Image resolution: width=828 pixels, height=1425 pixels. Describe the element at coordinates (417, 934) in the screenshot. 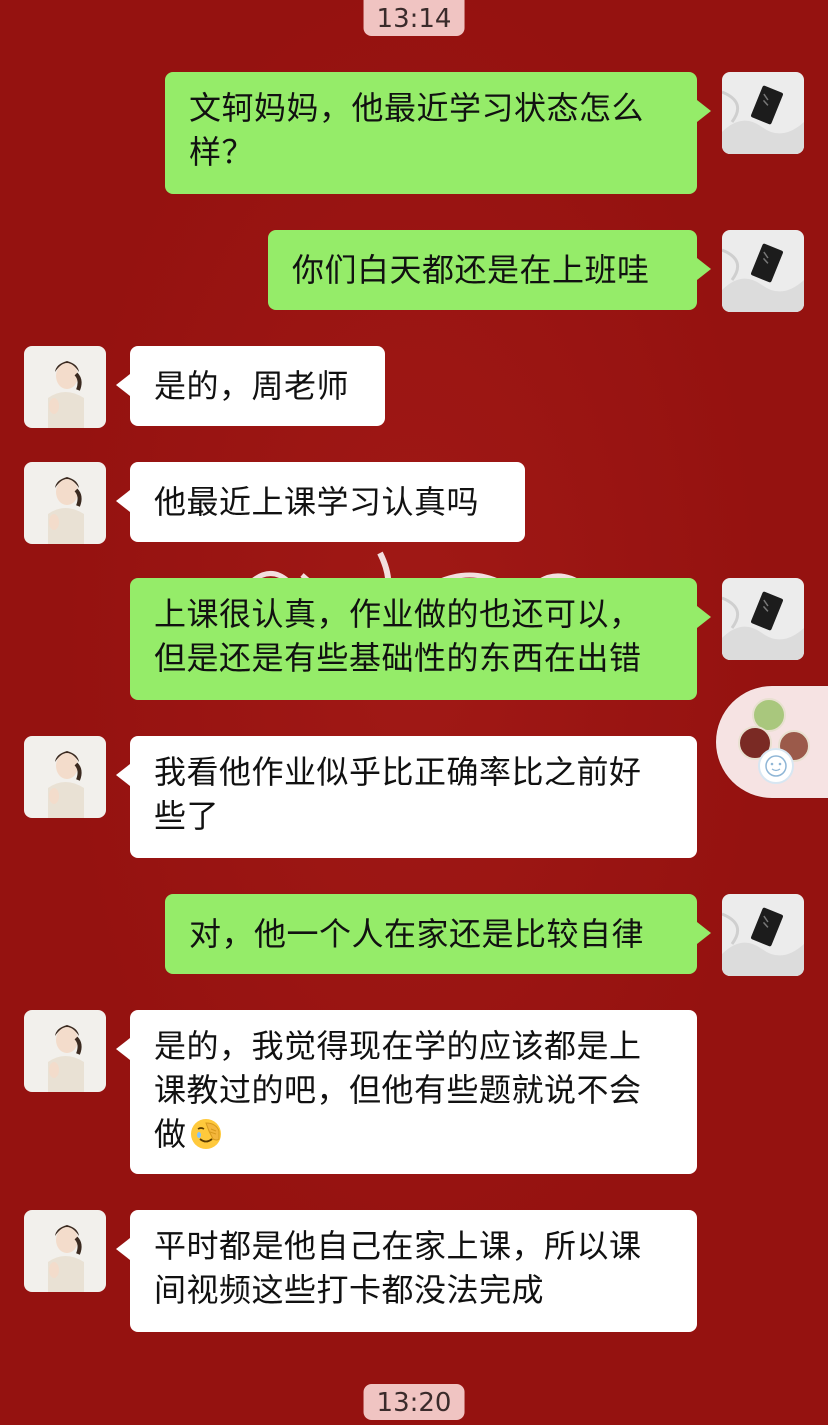

I see `message-text-line: 对，他一个人在家还是比较自律` at that location.